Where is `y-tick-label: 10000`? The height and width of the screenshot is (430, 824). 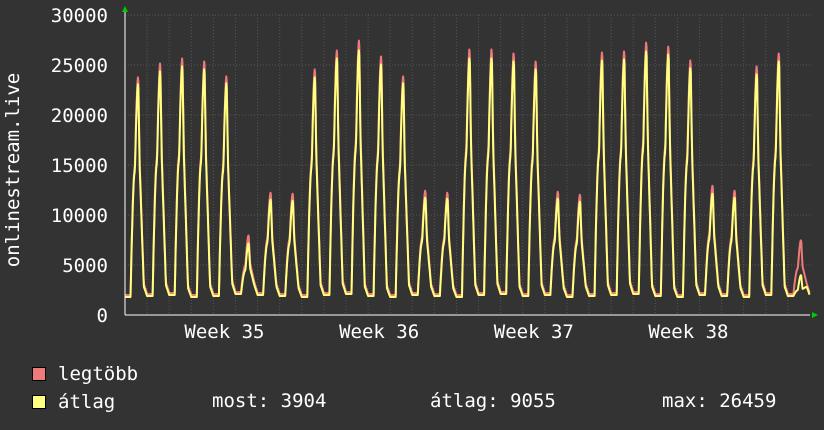 y-tick-label: 10000 is located at coordinates (79, 216).